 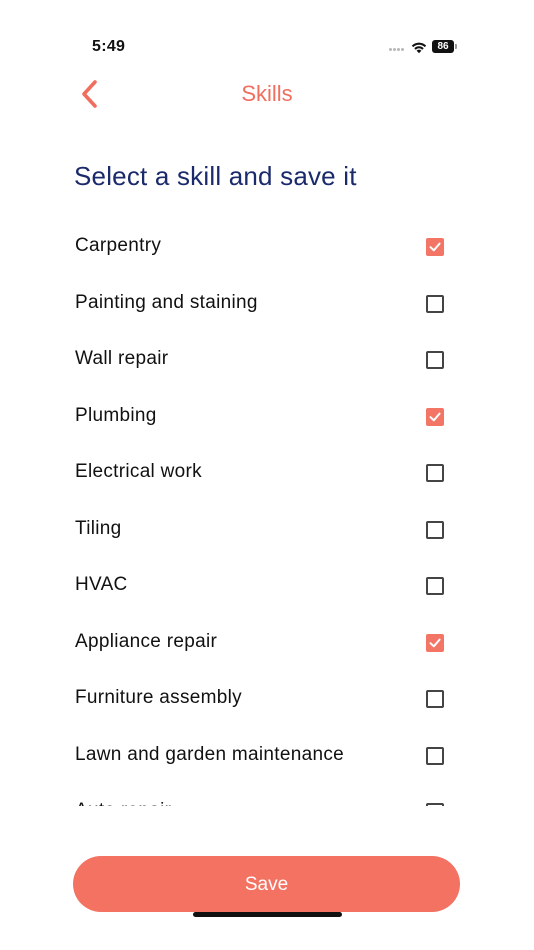 What do you see at coordinates (166, 302) in the screenshot?
I see `skill-label: Painting and staining` at bounding box center [166, 302].